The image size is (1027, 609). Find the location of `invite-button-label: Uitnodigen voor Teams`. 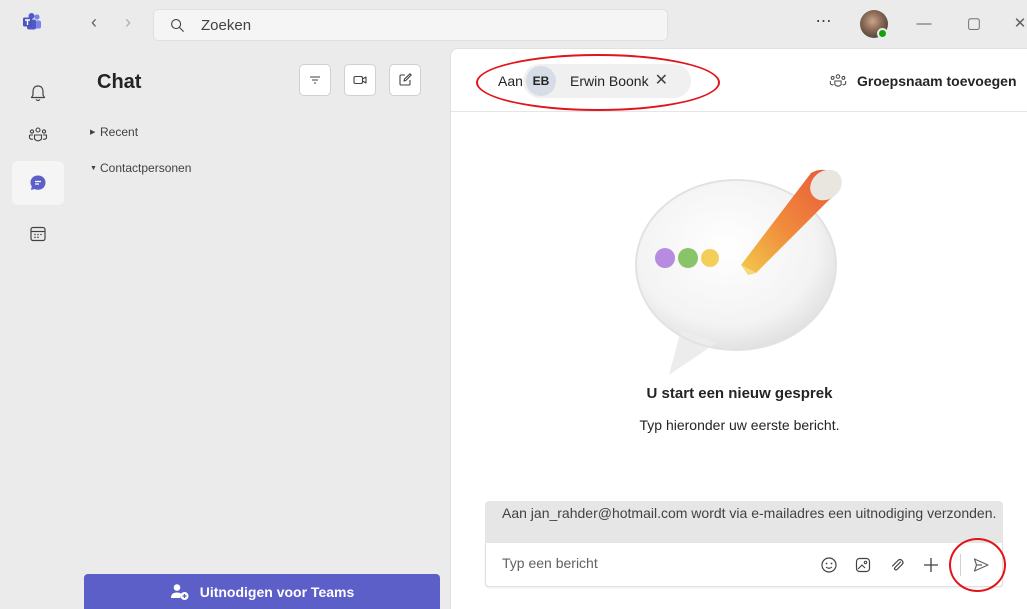

invite-button-label: Uitnodigen voor Teams is located at coordinates (277, 591).